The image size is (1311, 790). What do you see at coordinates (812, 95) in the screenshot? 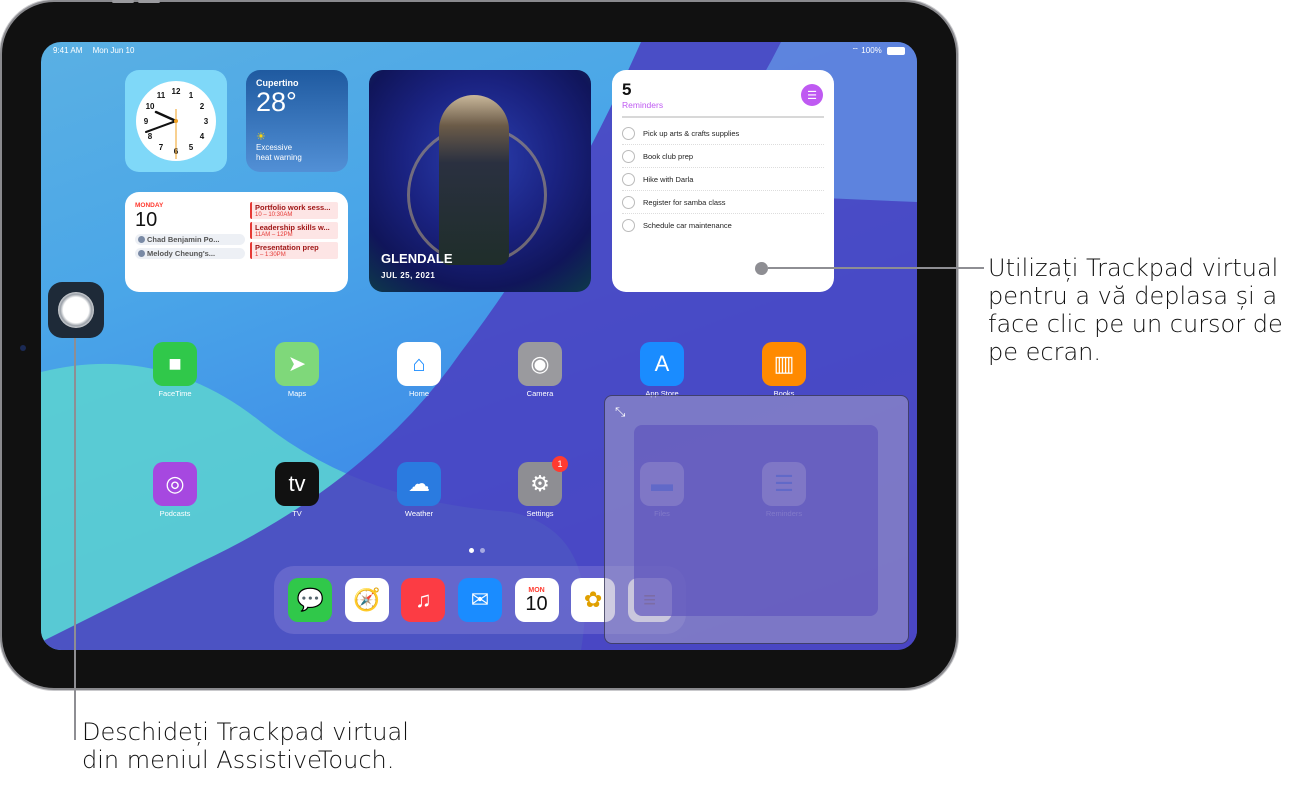
I see `list-icon: ☰` at bounding box center [812, 95].